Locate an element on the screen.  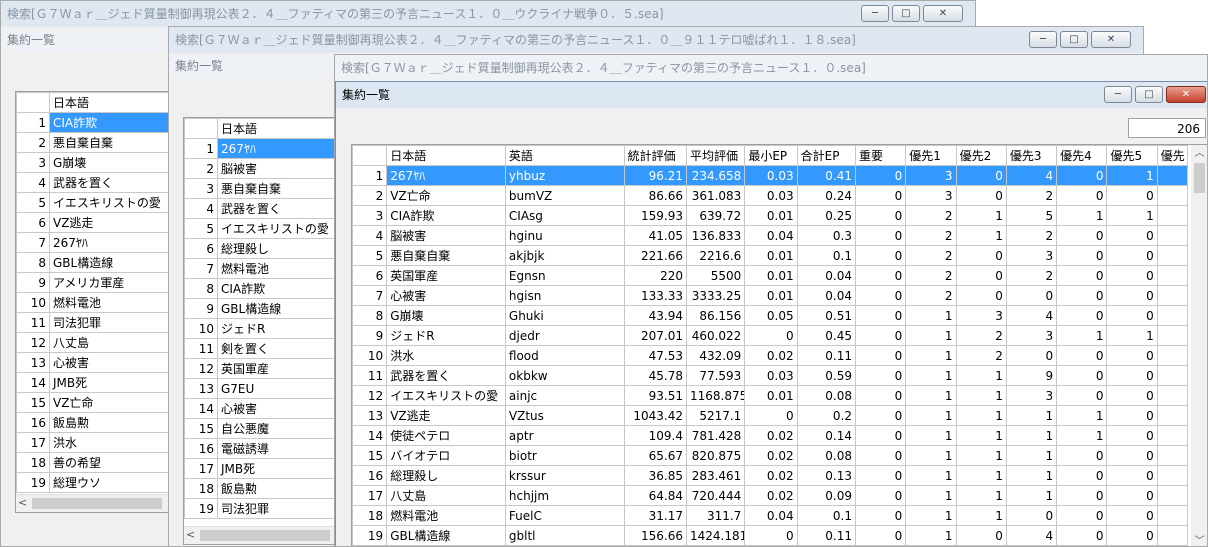
row-number: 13 is located at coordinates (33, 362).